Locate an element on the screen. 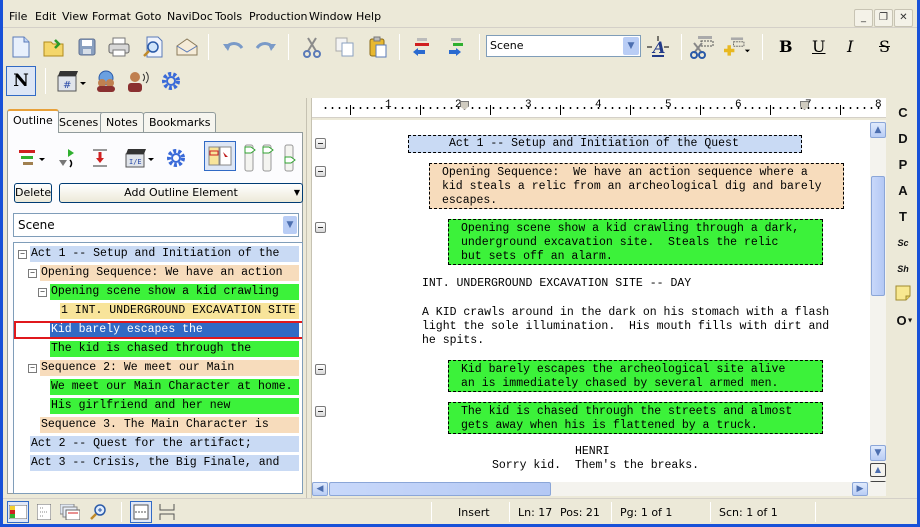  dialogue-text: Sorry kid. Them's the breaks. is located at coordinates (595, 466).